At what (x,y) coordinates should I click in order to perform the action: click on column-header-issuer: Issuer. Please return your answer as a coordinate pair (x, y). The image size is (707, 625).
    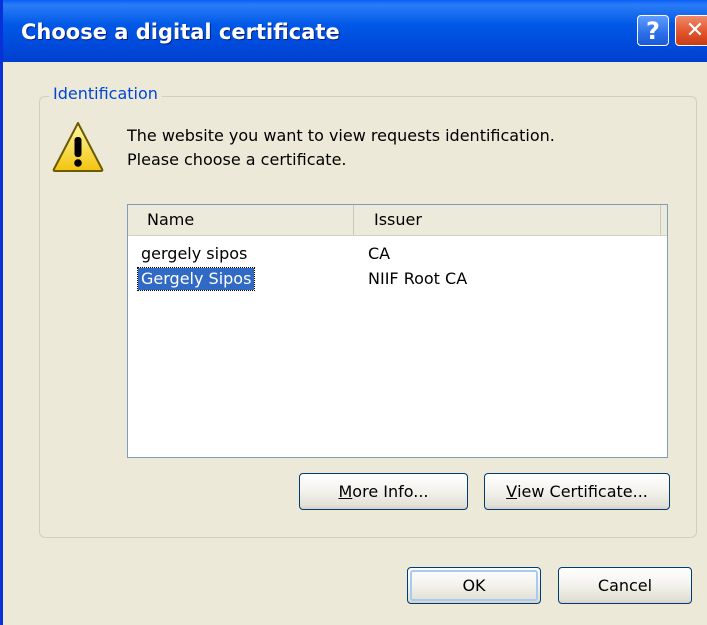
    Looking at the image, I should click on (508, 220).